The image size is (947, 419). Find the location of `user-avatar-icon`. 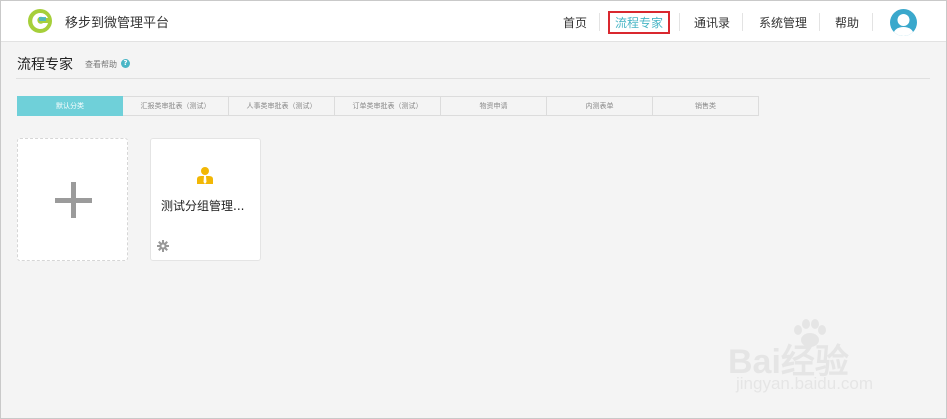

user-avatar-icon is located at coordinates (903, 25).